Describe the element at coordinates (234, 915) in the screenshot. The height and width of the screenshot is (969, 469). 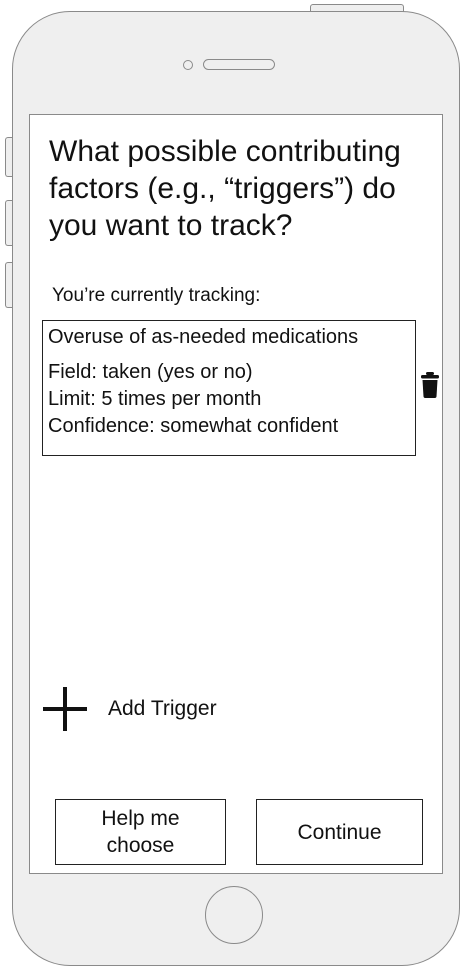
I see `home-button` at that location.